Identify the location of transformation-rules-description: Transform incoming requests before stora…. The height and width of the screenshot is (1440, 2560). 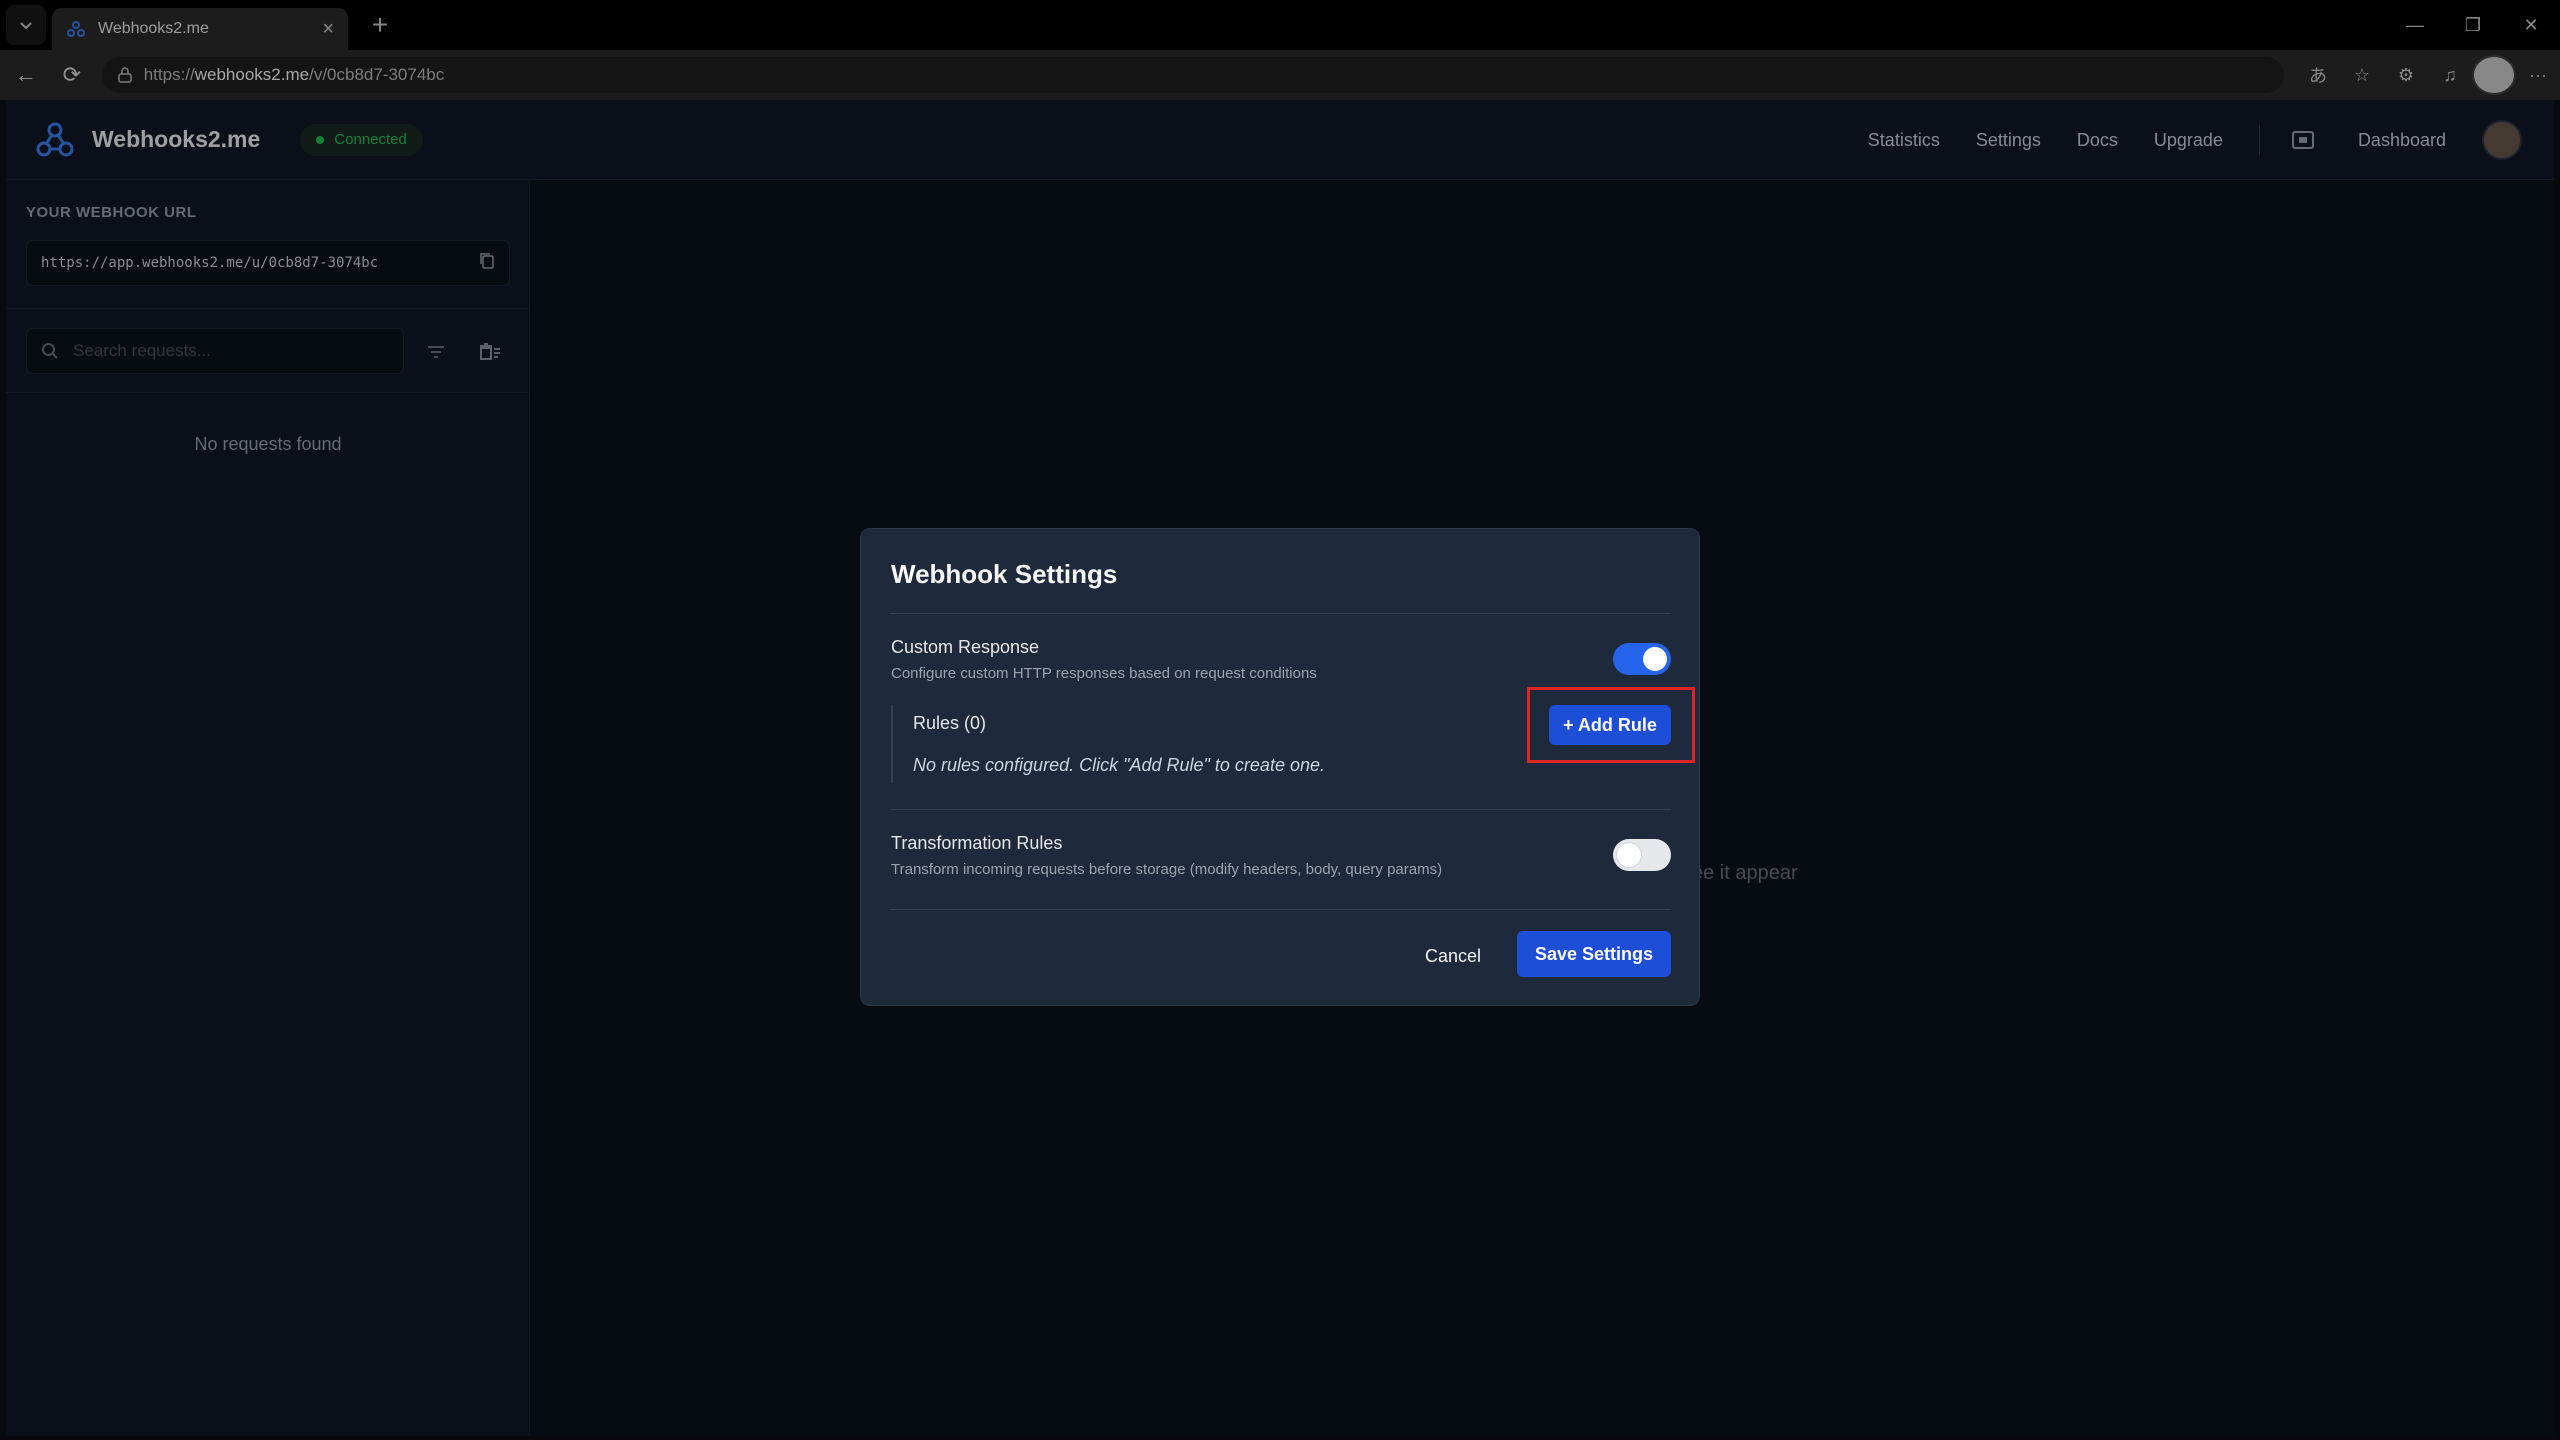
(1167, 869).